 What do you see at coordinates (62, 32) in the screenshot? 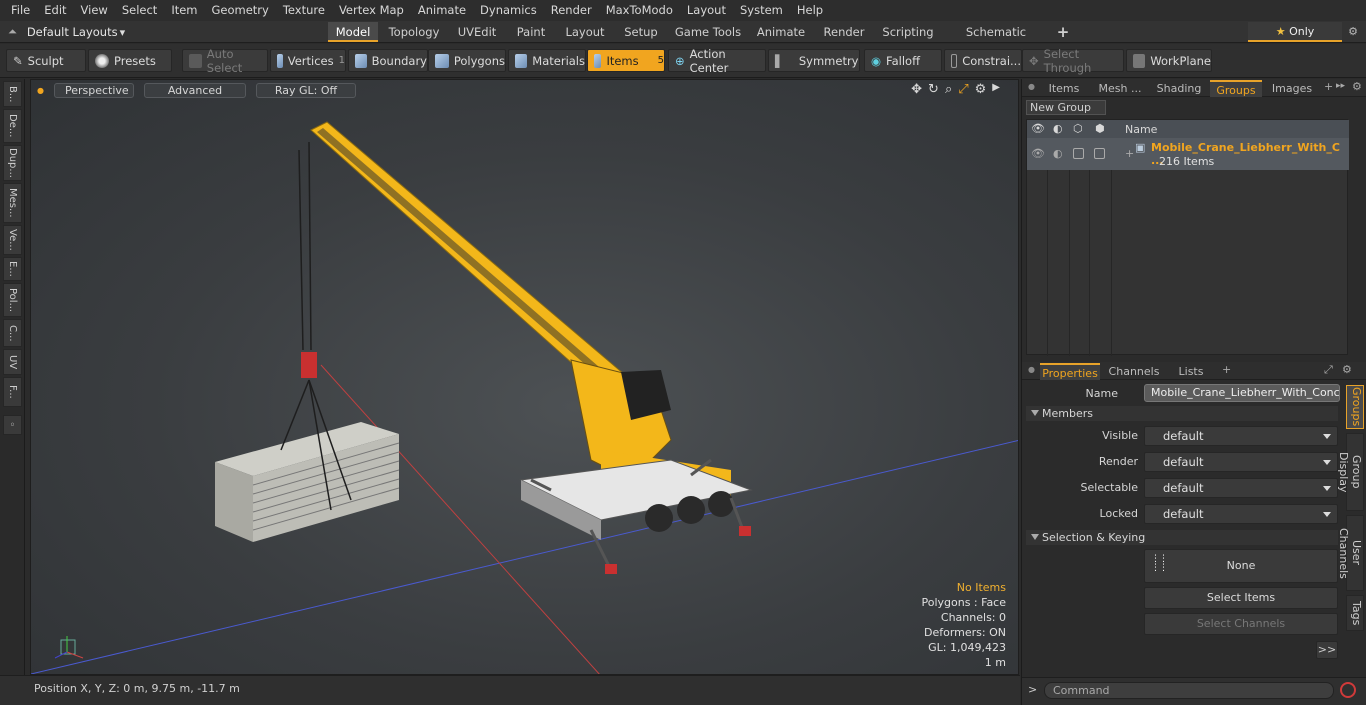
I see `default-layouts-dropdown: ⏶ Default Layouts ▾` at bounding box center [62, 32].